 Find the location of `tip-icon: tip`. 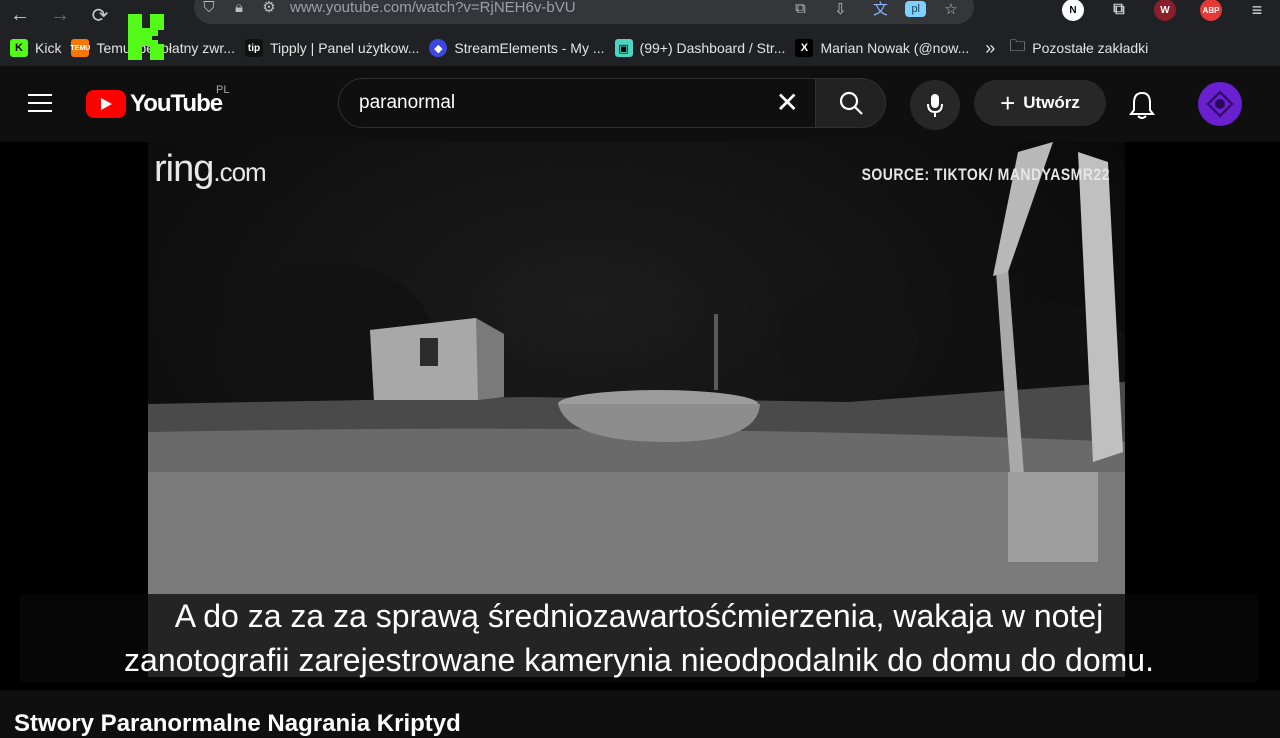

tip-icon: tip is located at coordinates (253, 48).